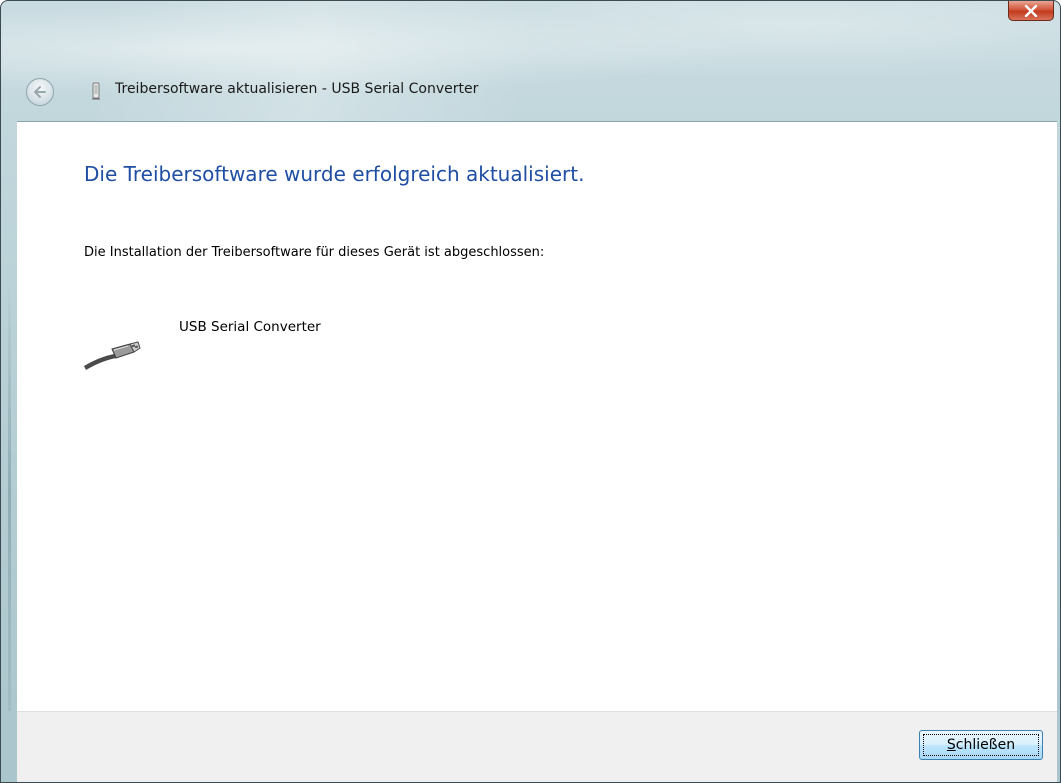  Describe the element at coordinates (951, 745) in the screenshot. I see `button-mnemonic: S` at that location.